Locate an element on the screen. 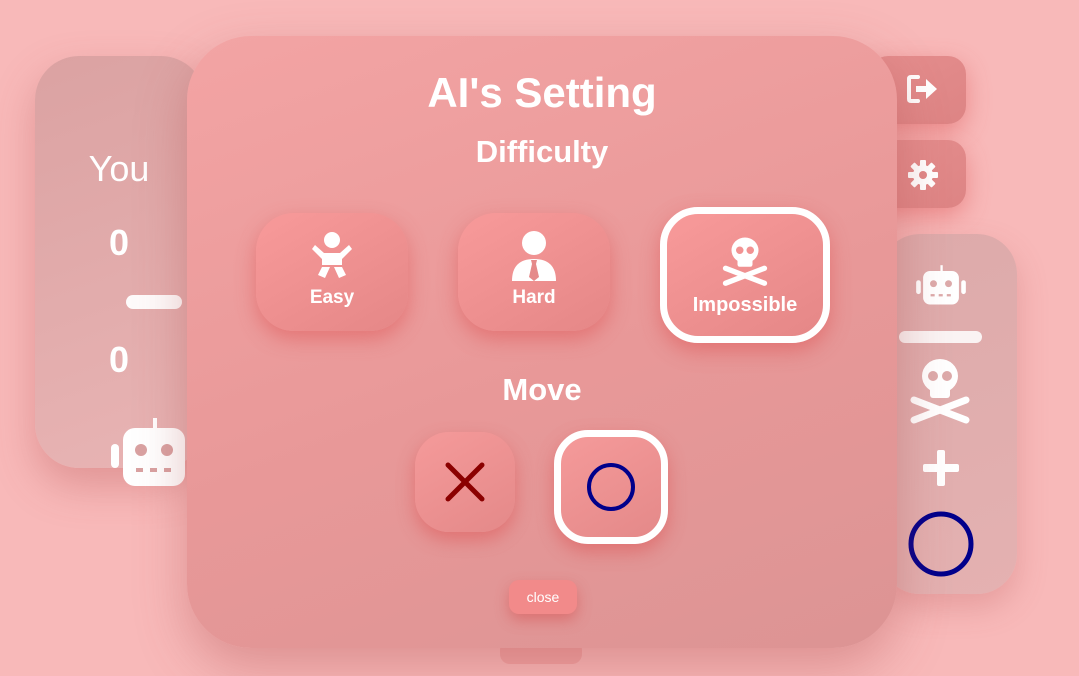  plus-icon is located at coordinates (941, 468).